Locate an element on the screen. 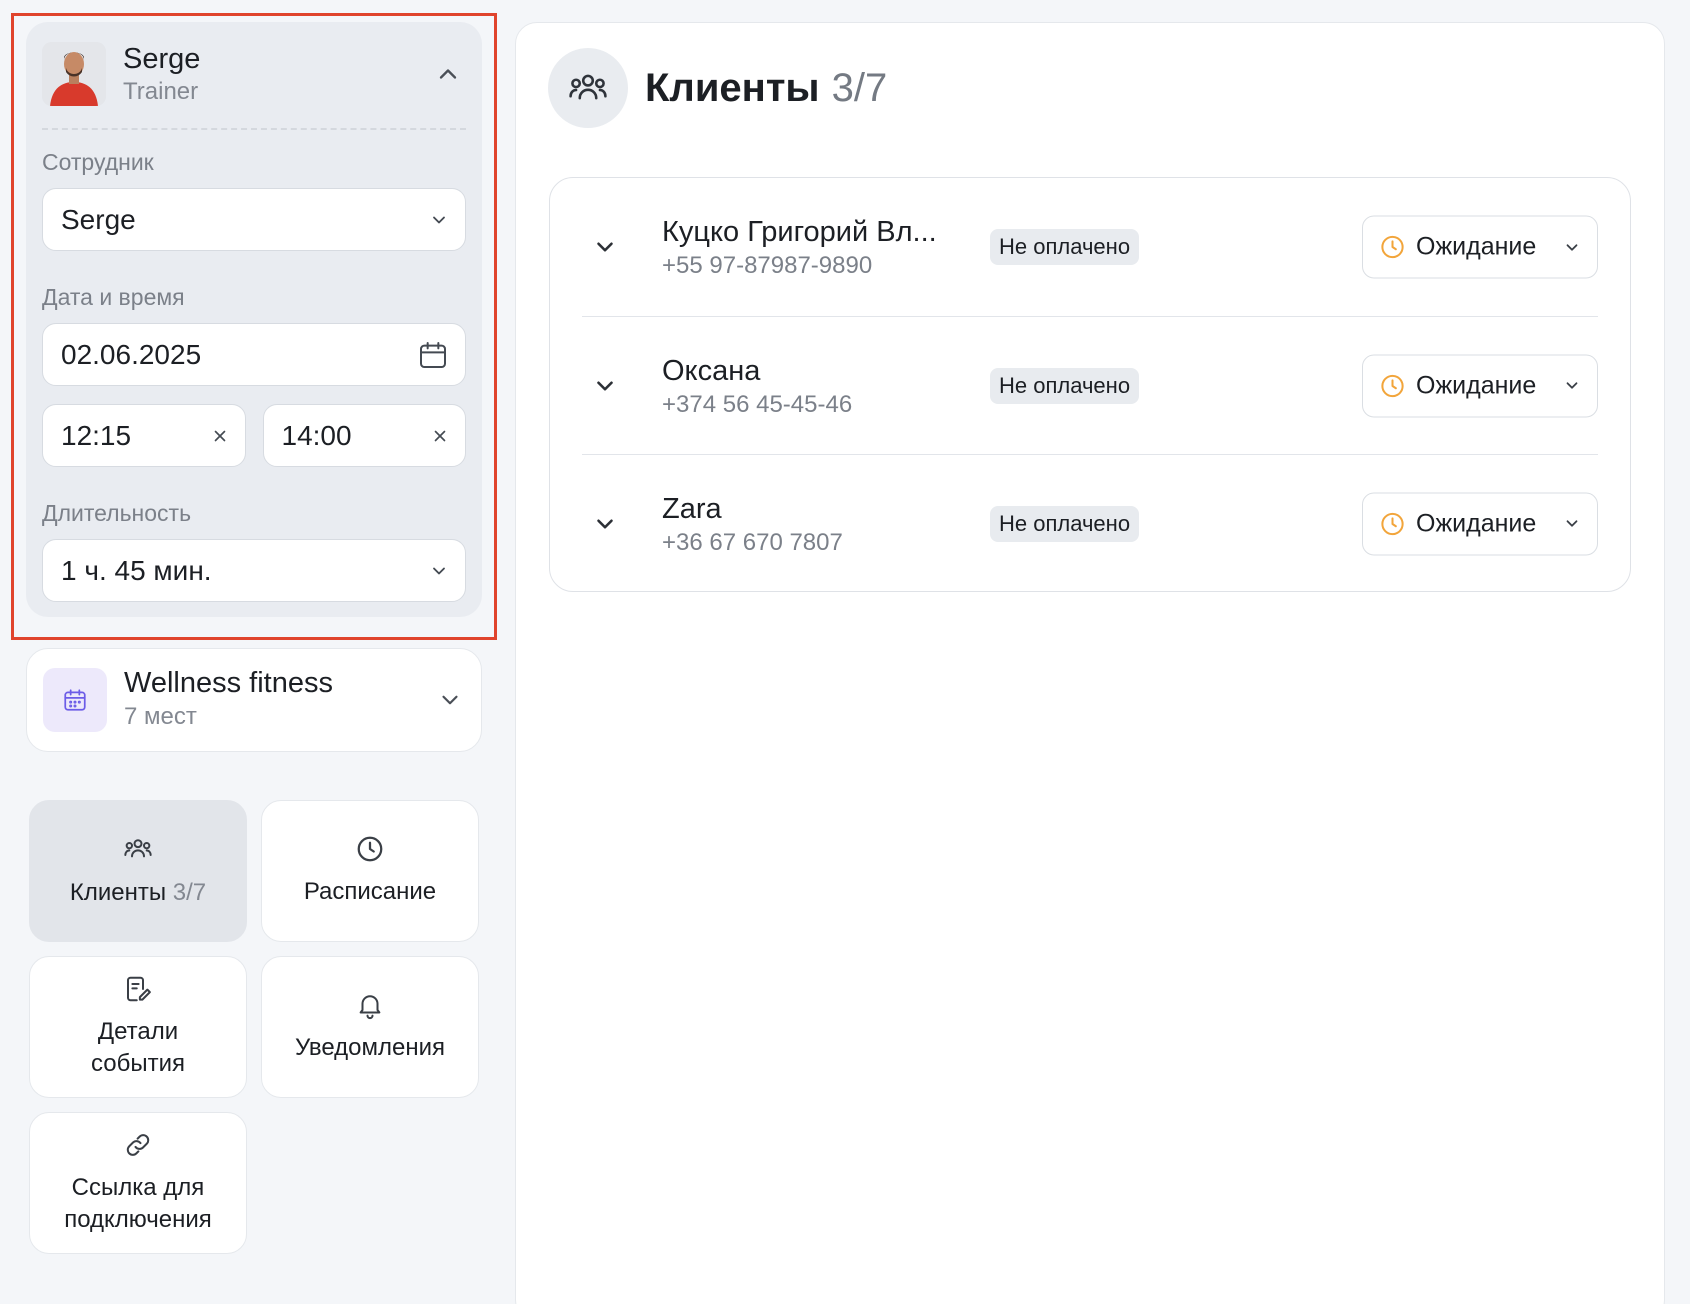 Image resolution: width=1690 pixels, height=1304 pixels. client-phone: +374 56 45-45-46 is located at coordinates (757, 404).